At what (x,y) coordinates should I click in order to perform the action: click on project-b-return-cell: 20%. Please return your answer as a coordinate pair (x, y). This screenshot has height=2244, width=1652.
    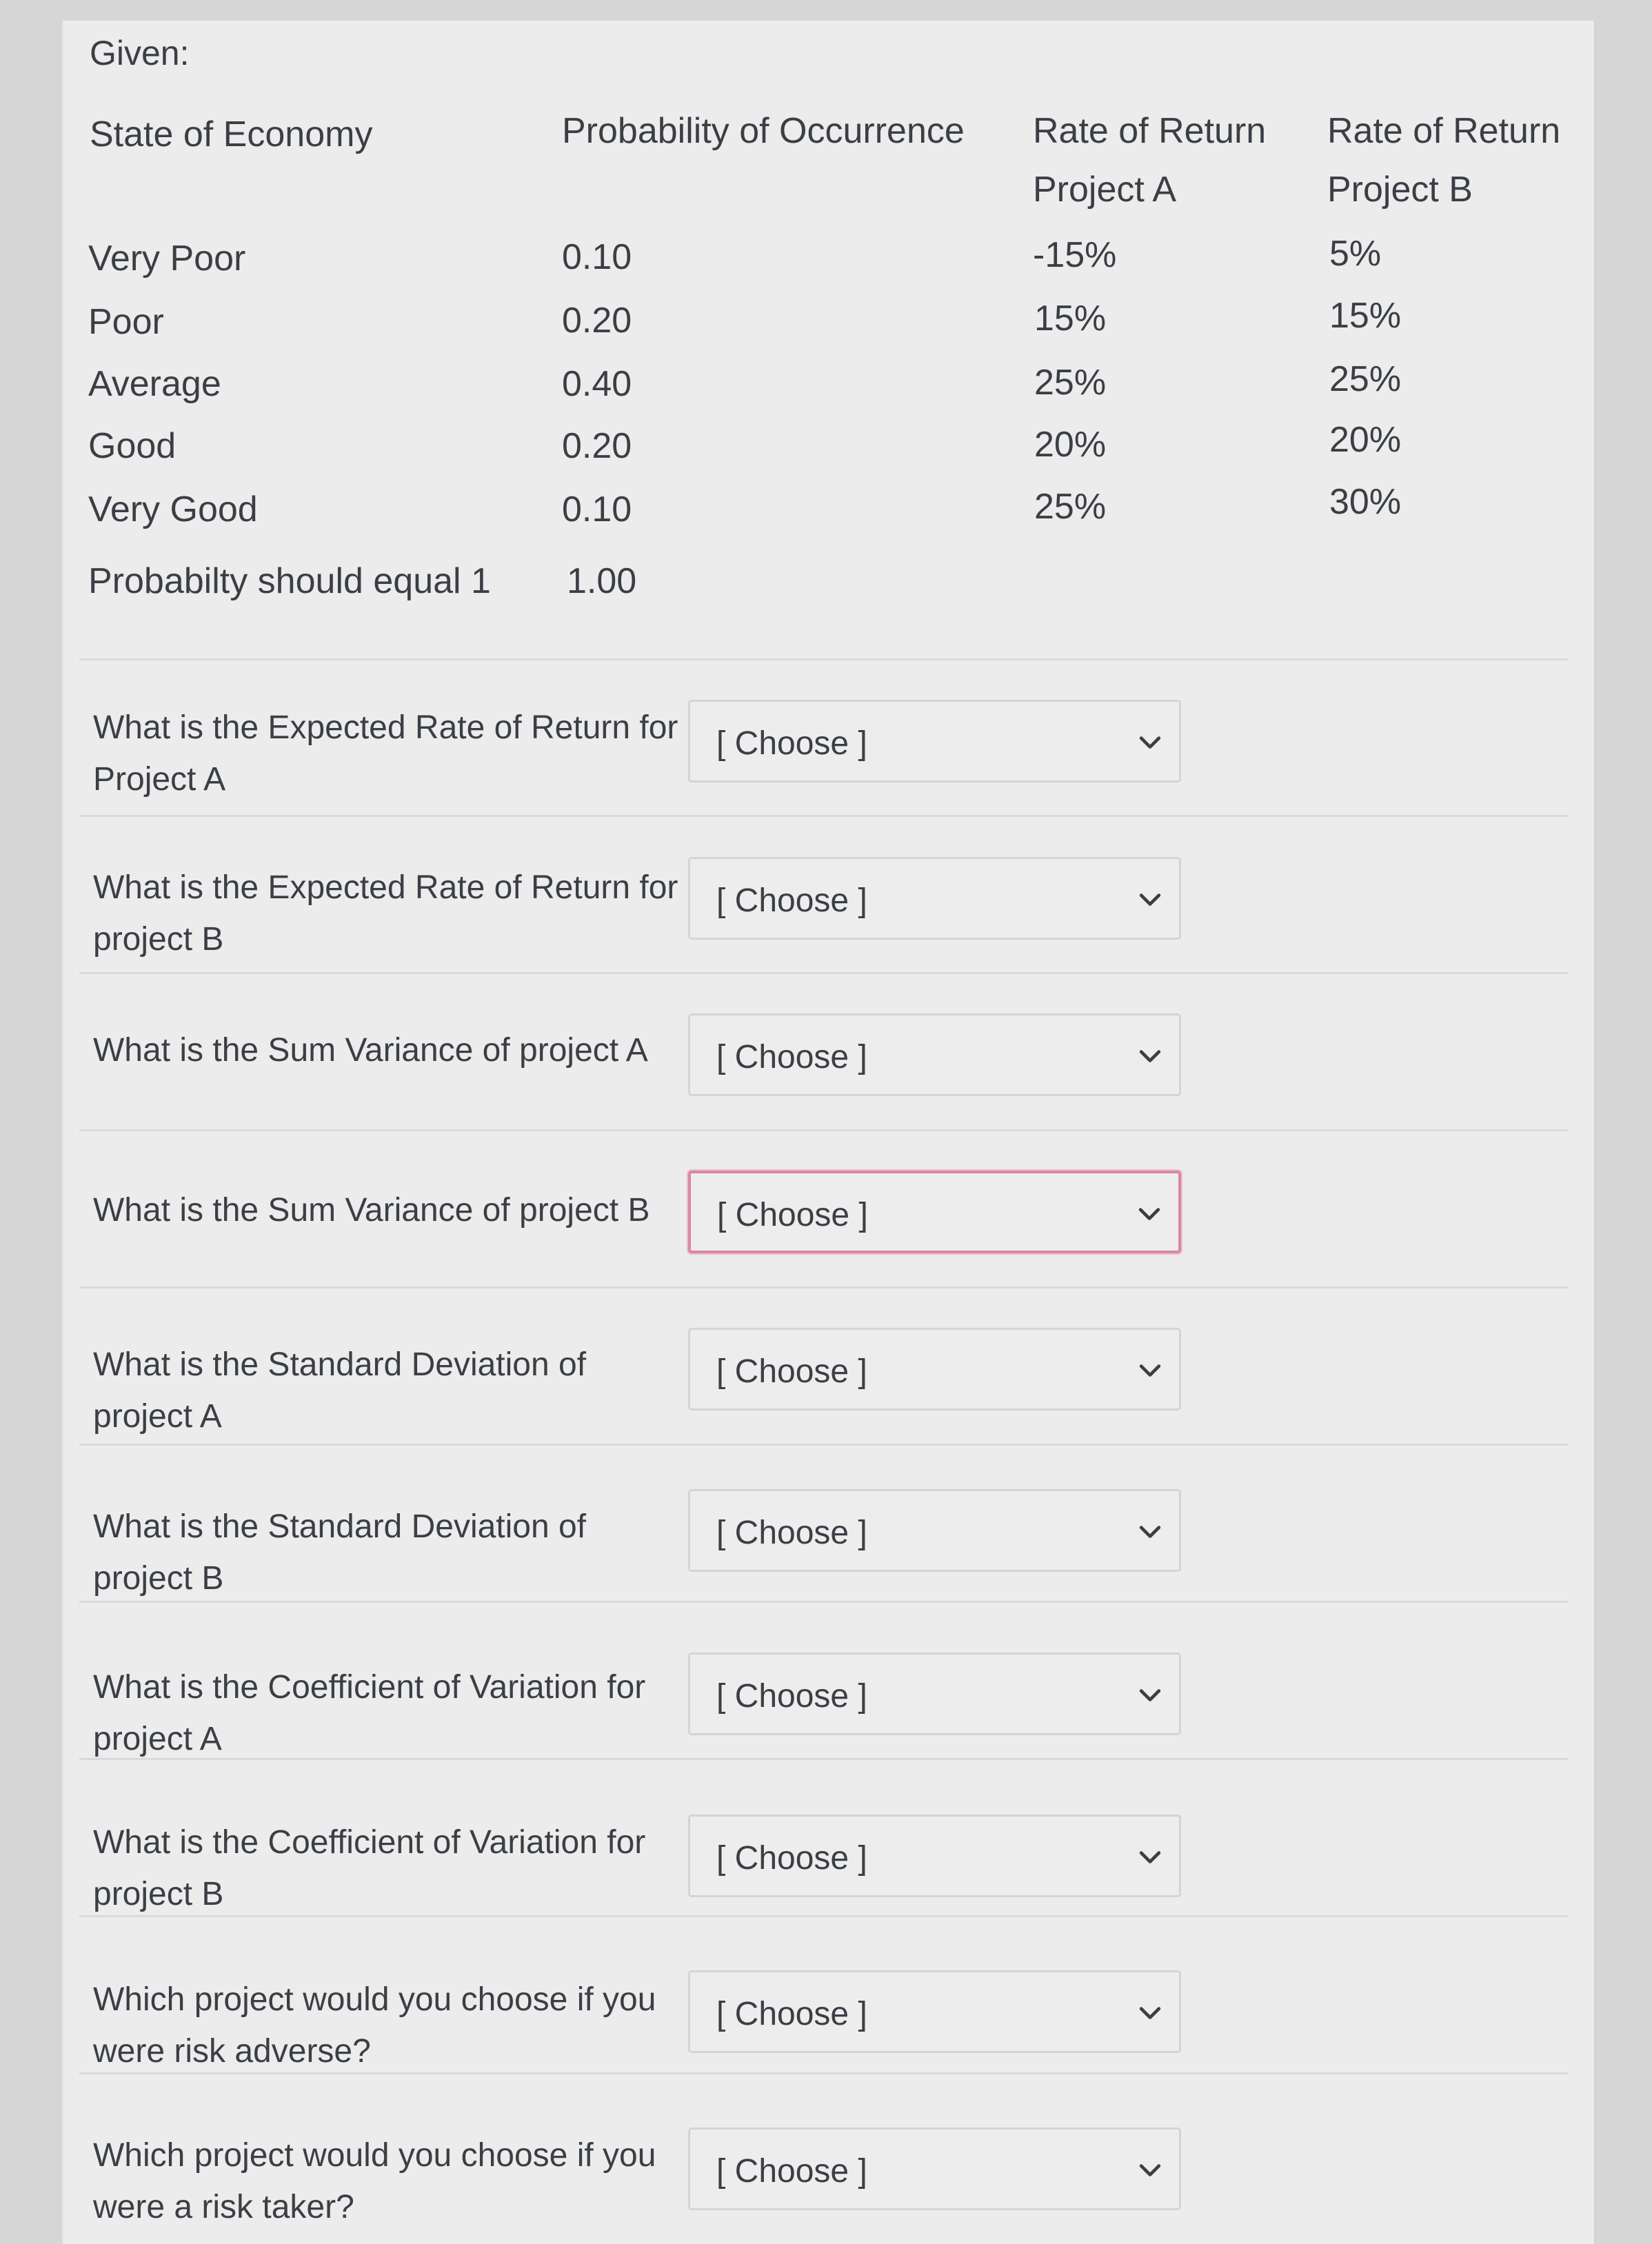
    Looking at the image, I should click on (1366, 440).